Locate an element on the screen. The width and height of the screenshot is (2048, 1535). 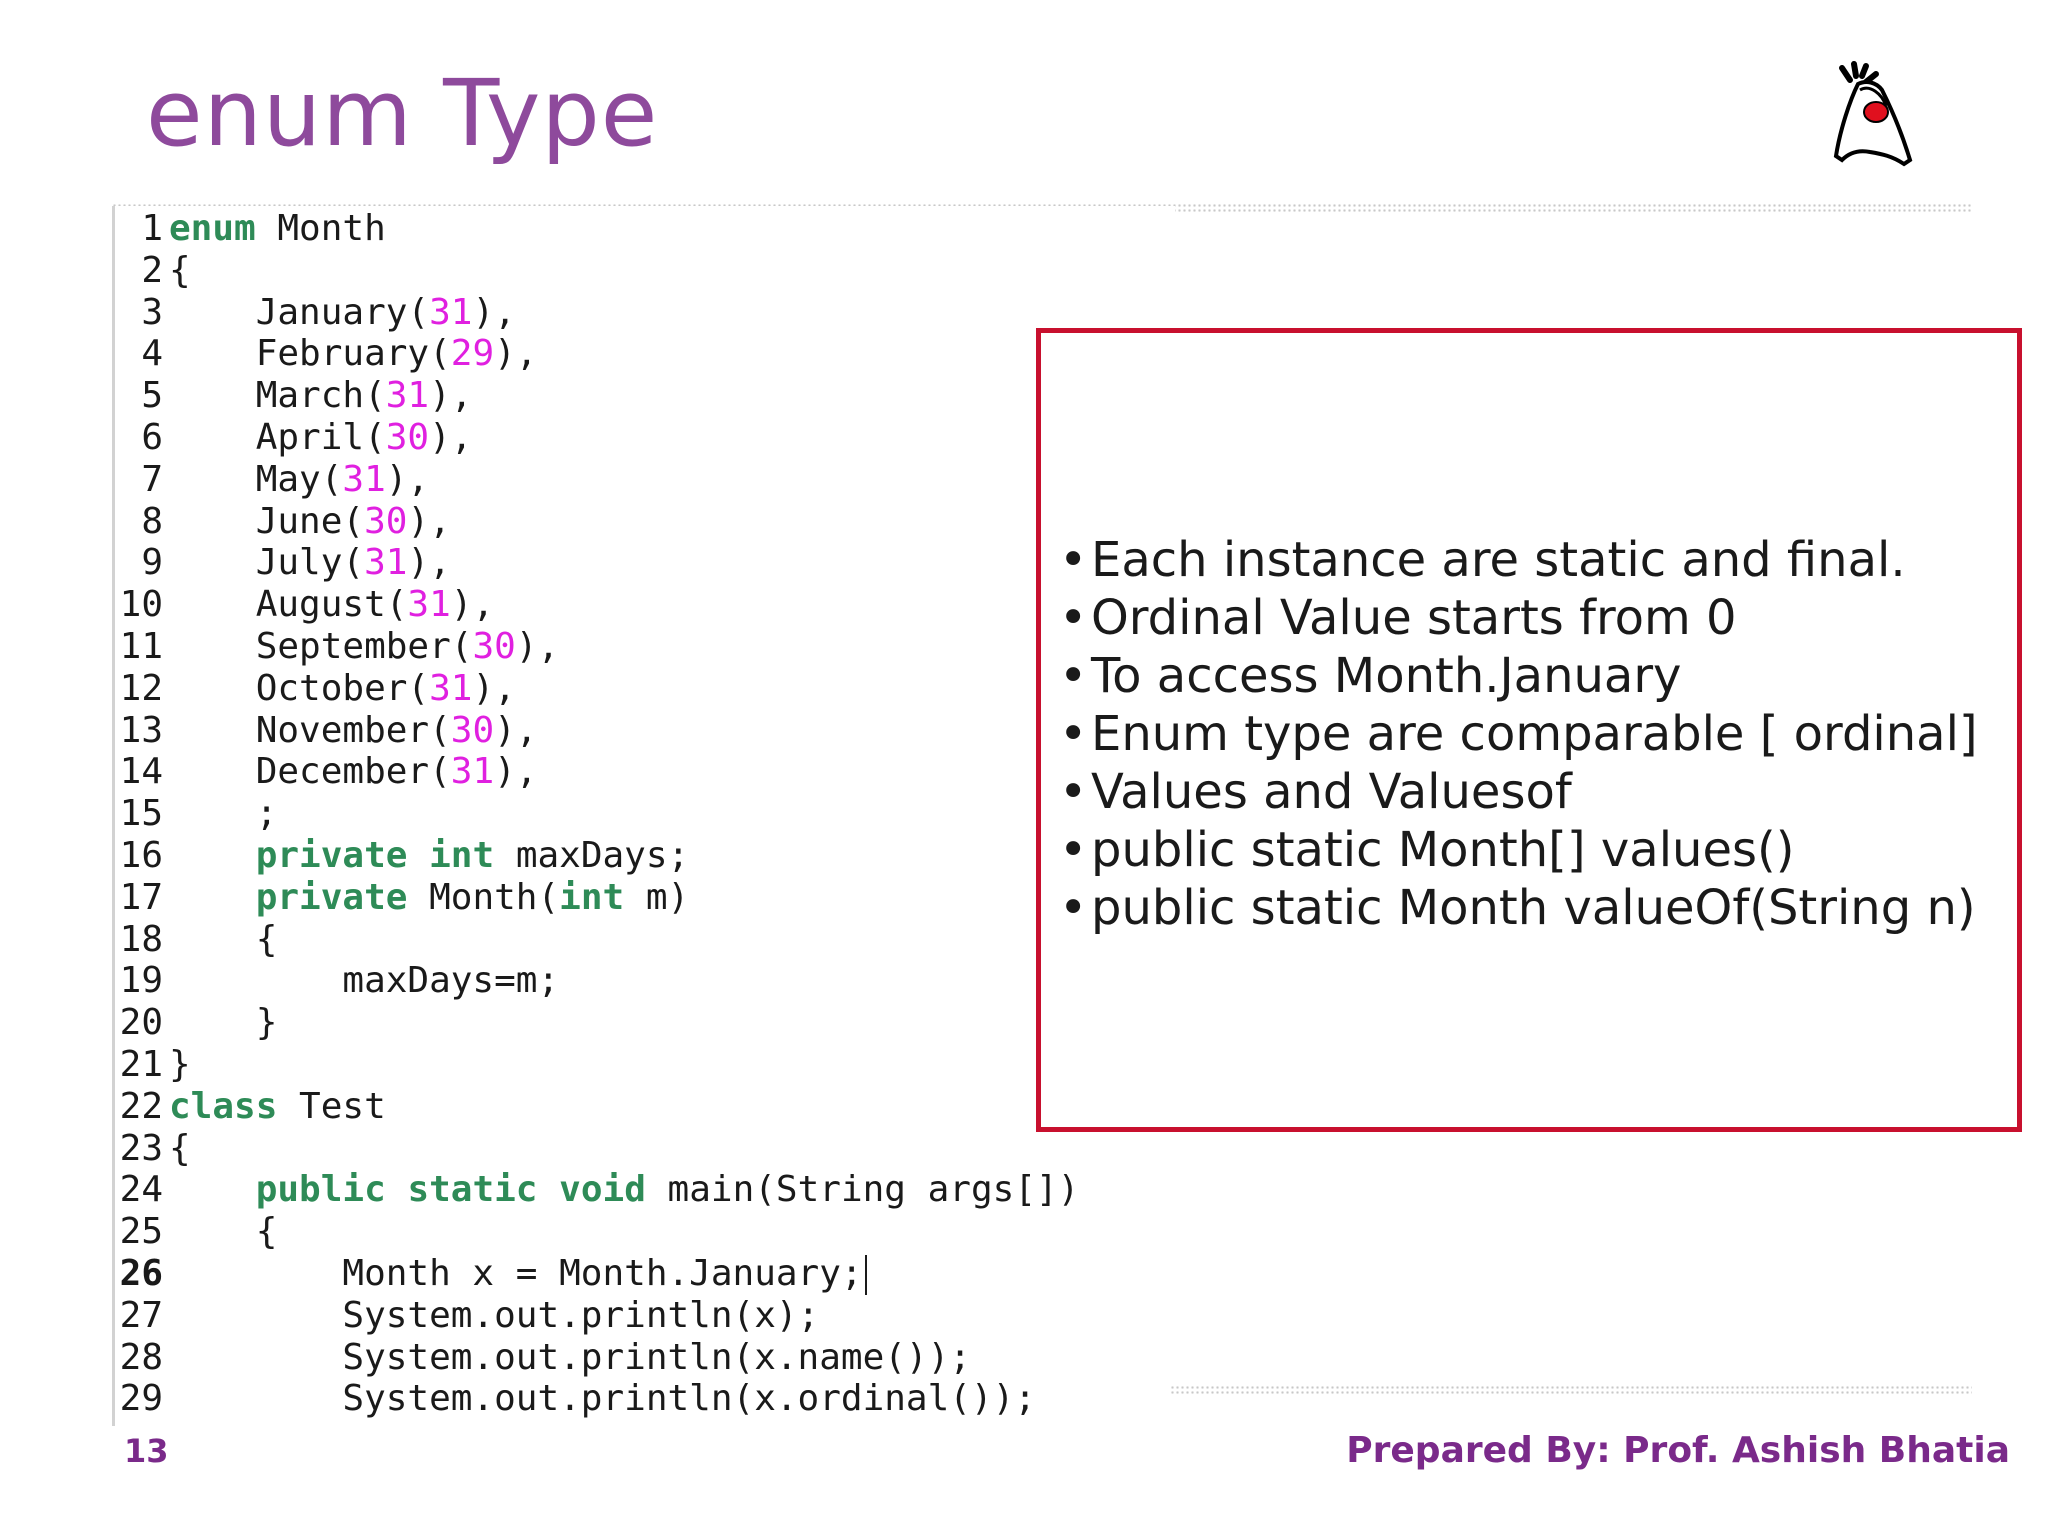
line-number: 13 is located at coordinates (141, 730).